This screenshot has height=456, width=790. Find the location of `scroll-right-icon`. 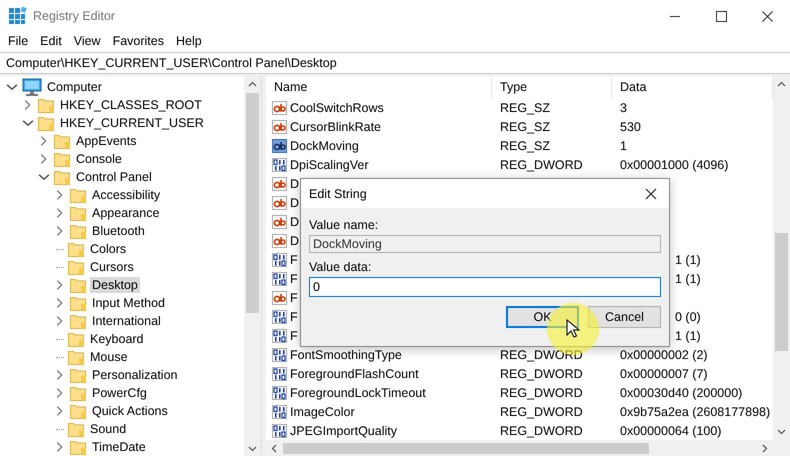

scroll-right-icon is located at coordinates (764, 448).